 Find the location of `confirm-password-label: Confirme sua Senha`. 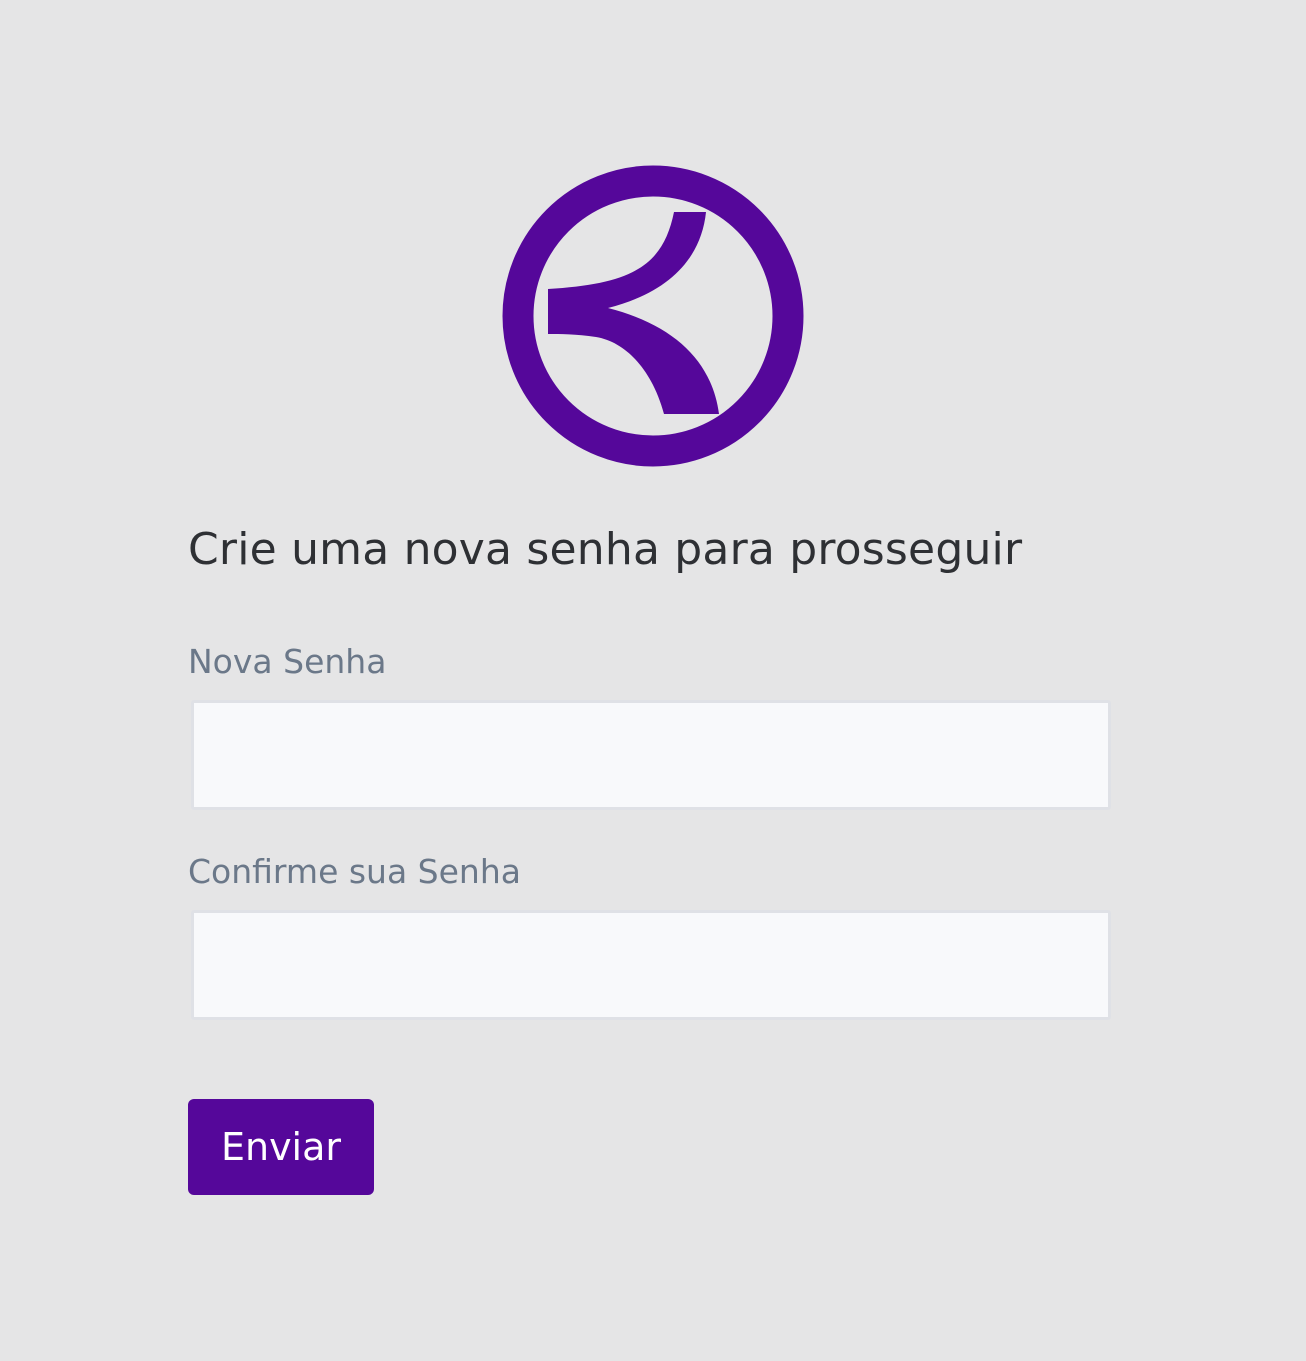

confirm-password-label: Confirme sua Senha is located at coordinates (354, 871).